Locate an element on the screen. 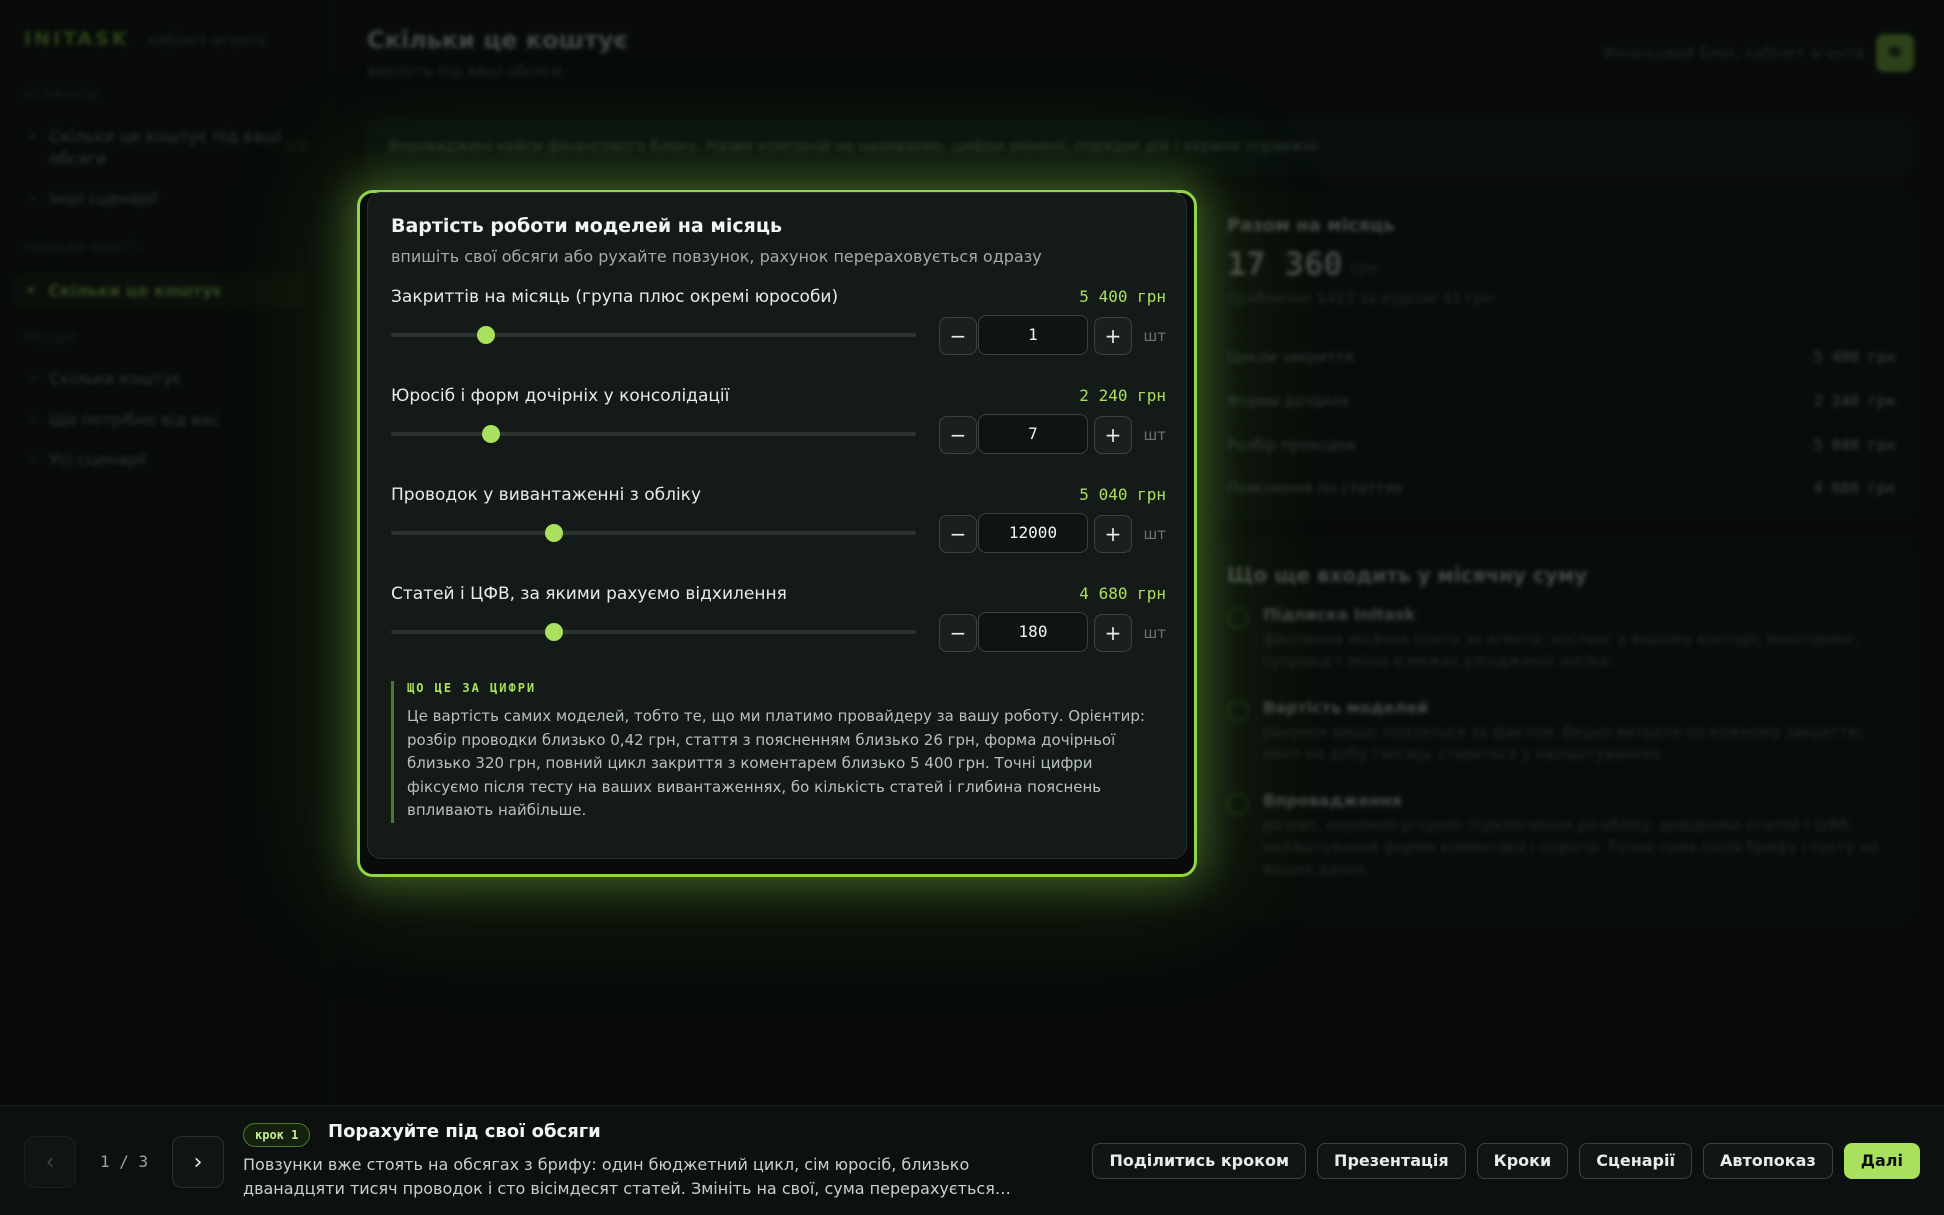  calc-row-price: 5 400 грн is located at coordinates (1122, 296).